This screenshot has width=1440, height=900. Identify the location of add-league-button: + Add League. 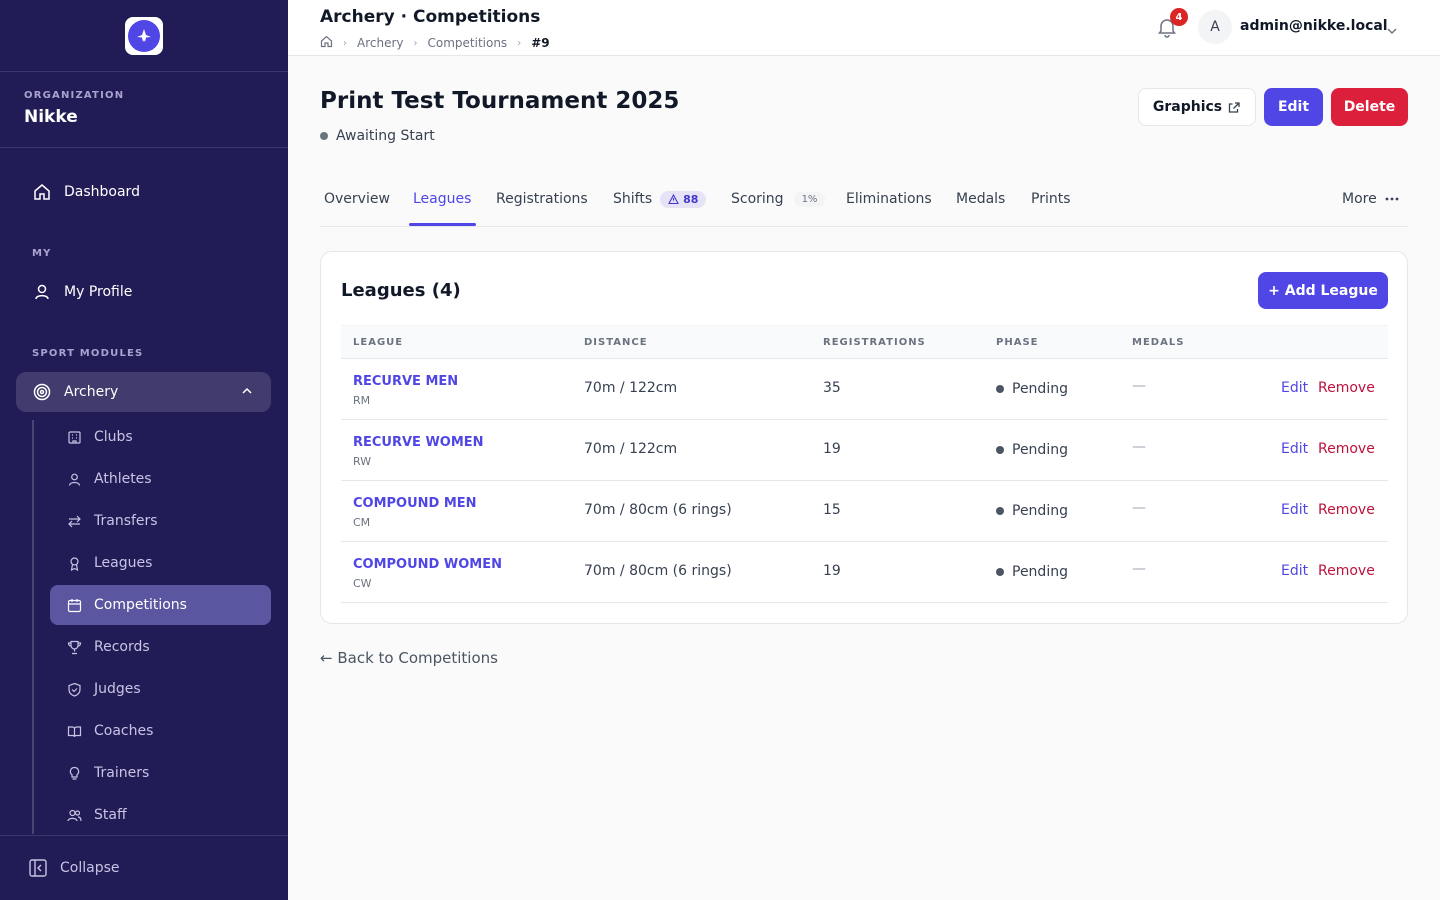
(1323, 290).